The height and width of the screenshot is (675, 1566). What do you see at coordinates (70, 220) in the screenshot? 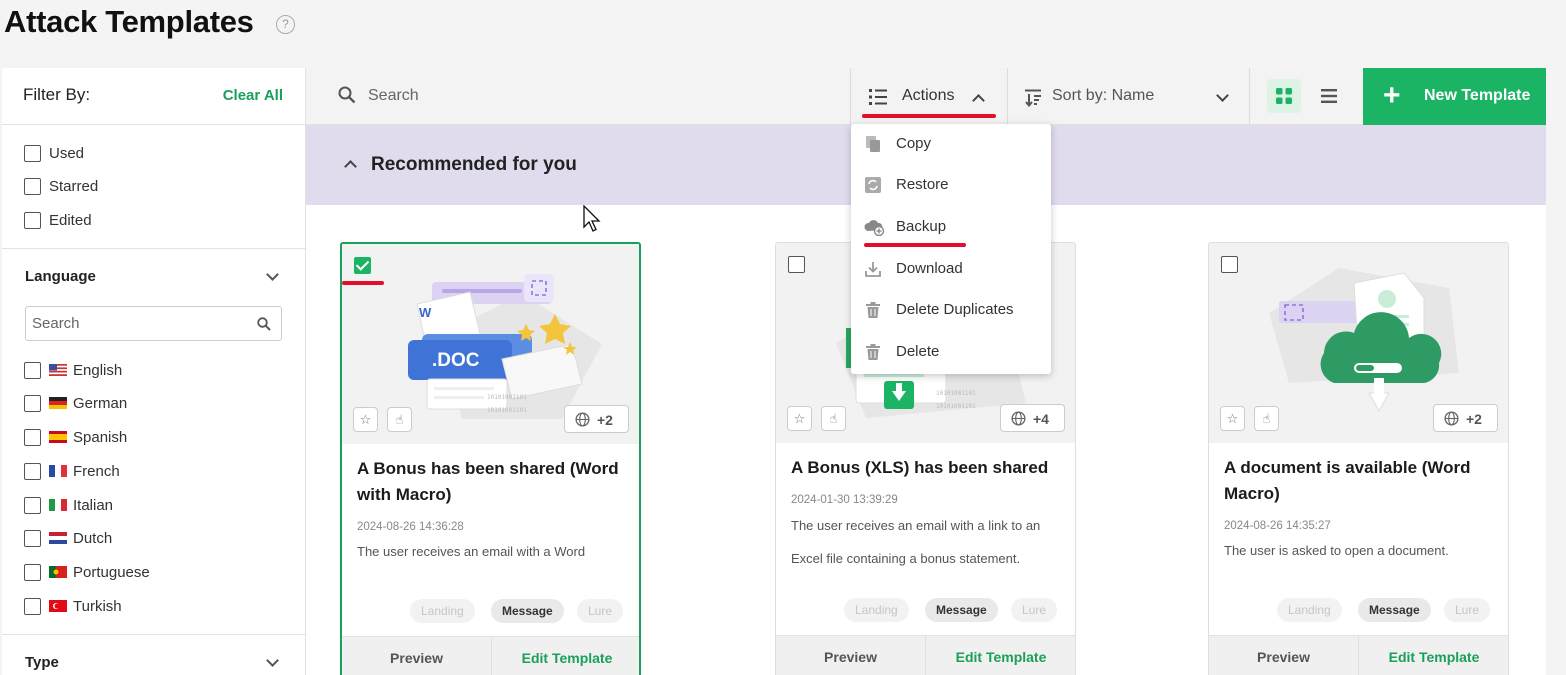
I see `filter-label: Edited` at bounding box center [70, 220].